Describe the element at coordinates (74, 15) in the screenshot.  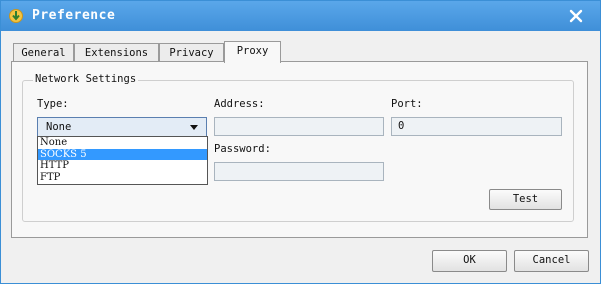
I see `window-title: Preference` at that location.